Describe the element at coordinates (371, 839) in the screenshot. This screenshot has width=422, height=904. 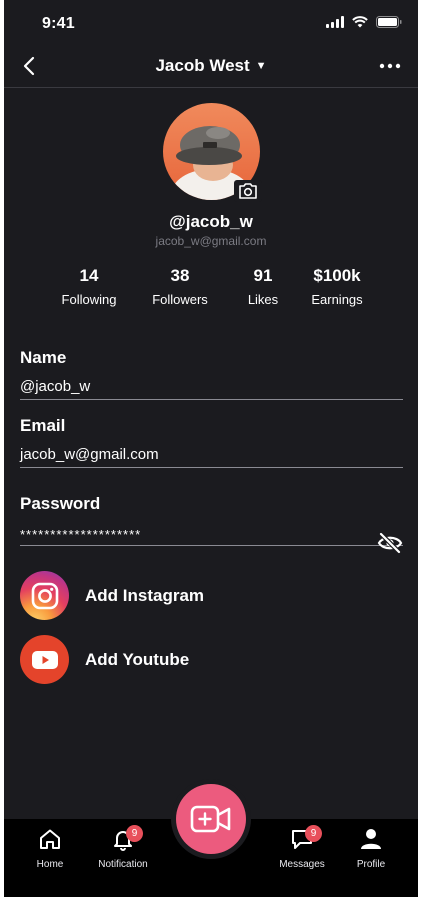
I see `person-icon` at that location.